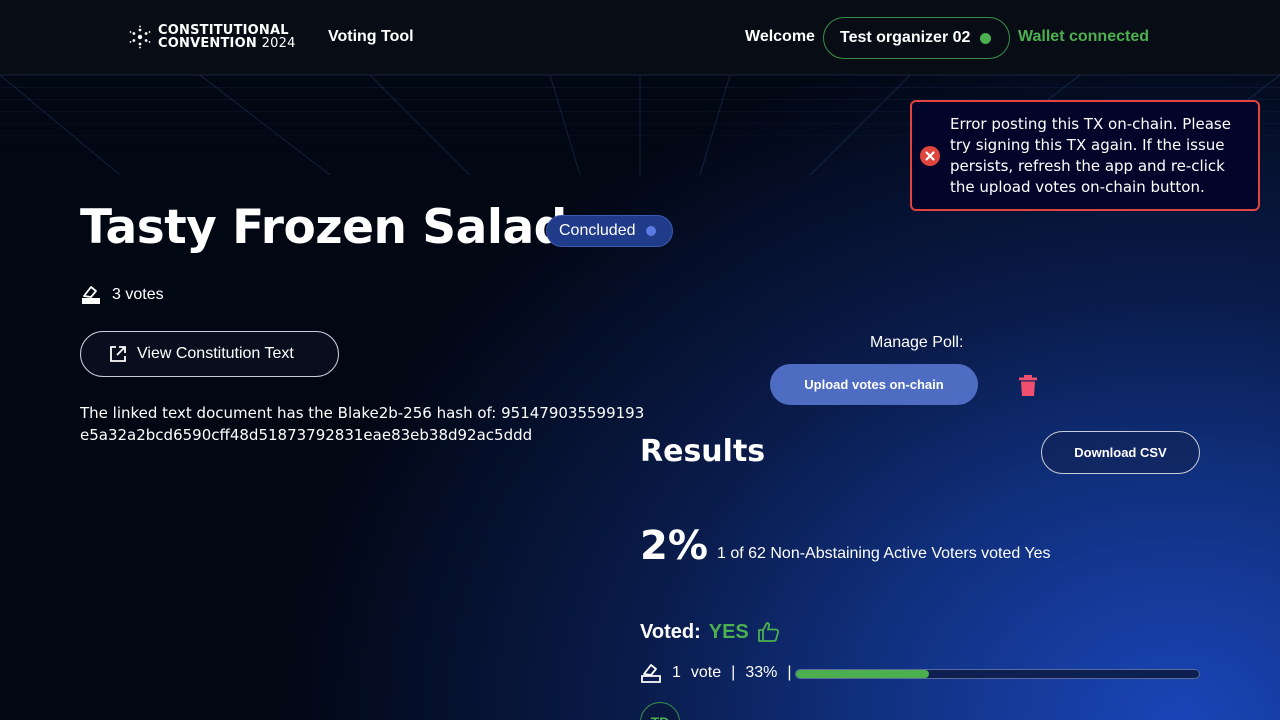 The image size is (1280, 720). Describe the element at coordinates (138, 294) in the screenshot. I see `votes-count: 3 votes` at that location.